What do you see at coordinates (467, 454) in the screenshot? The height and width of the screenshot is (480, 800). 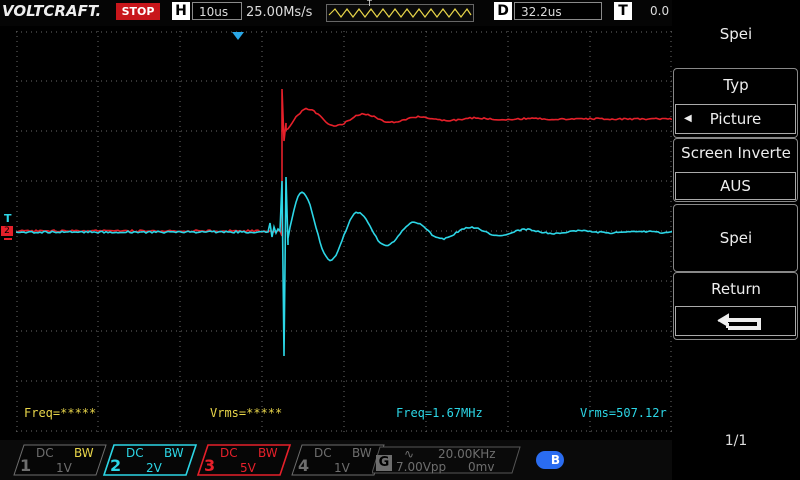 I see `generator-frequency: 20.00KHz` at bounding box center [467, 454].